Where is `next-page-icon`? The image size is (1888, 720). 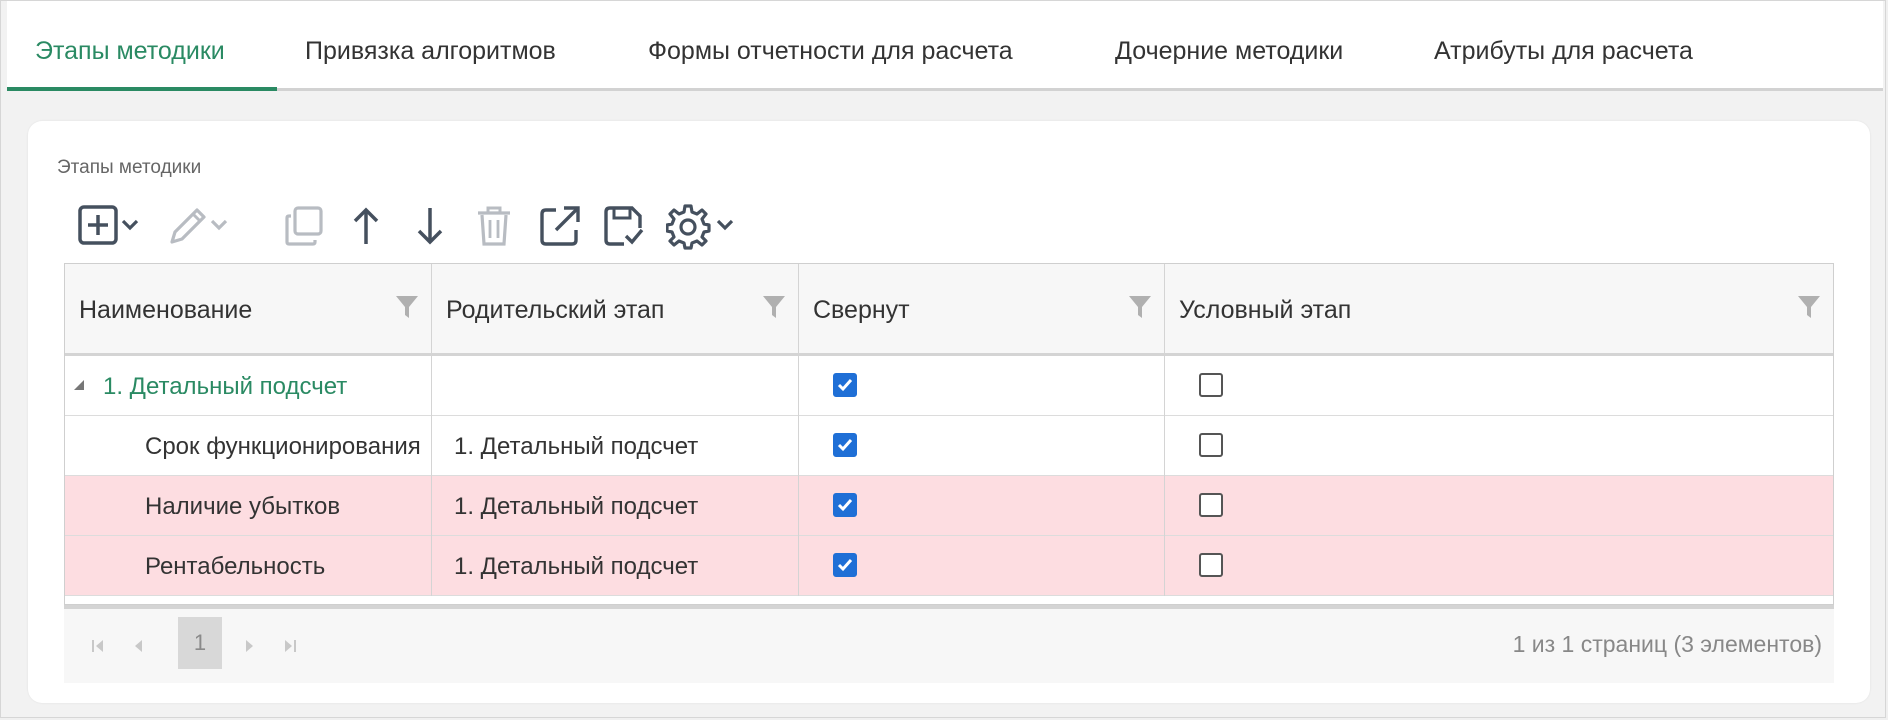
next-page-icon is located at coordinates (249, 648).